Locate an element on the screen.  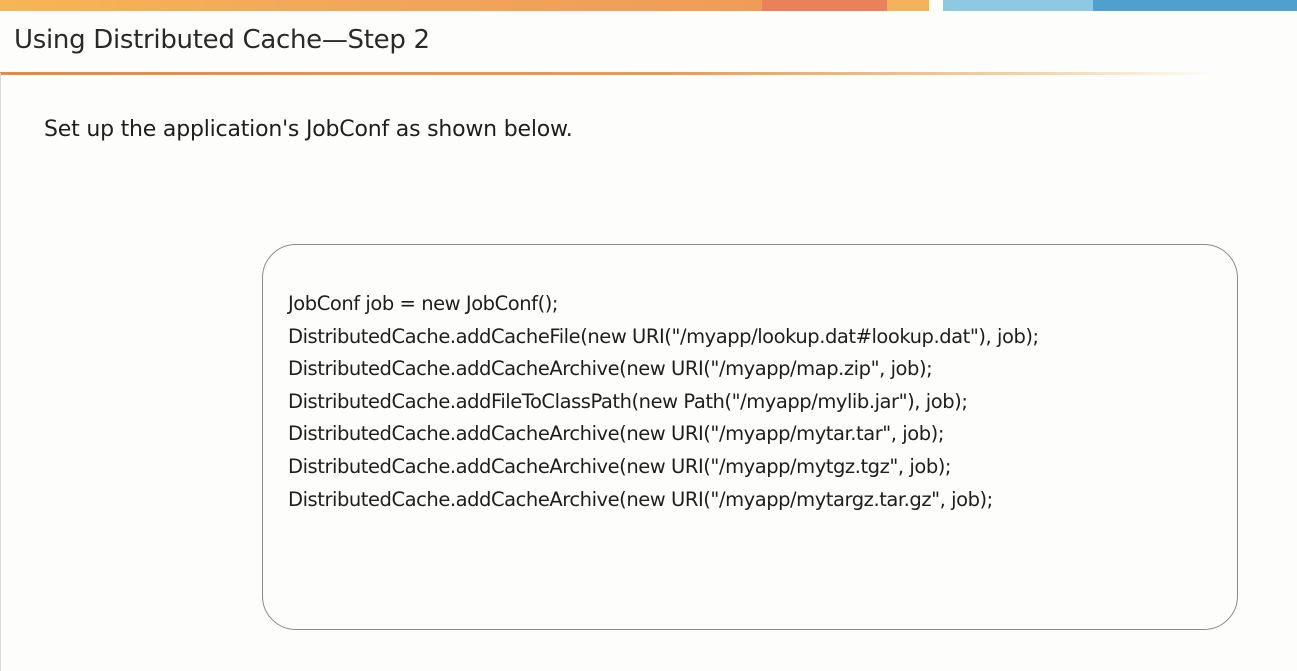
color-bar-segment-red-orange is located at coordinates (824, 5).